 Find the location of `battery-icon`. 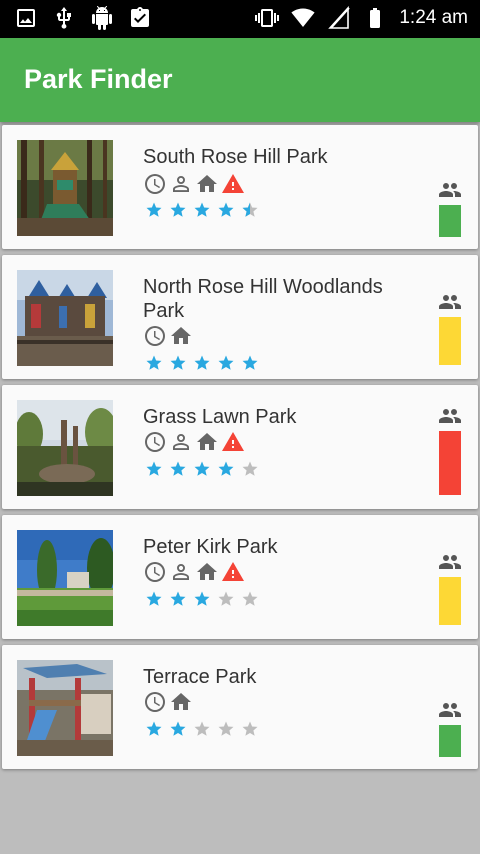

battery-icon is located at coordinates (375, 18).